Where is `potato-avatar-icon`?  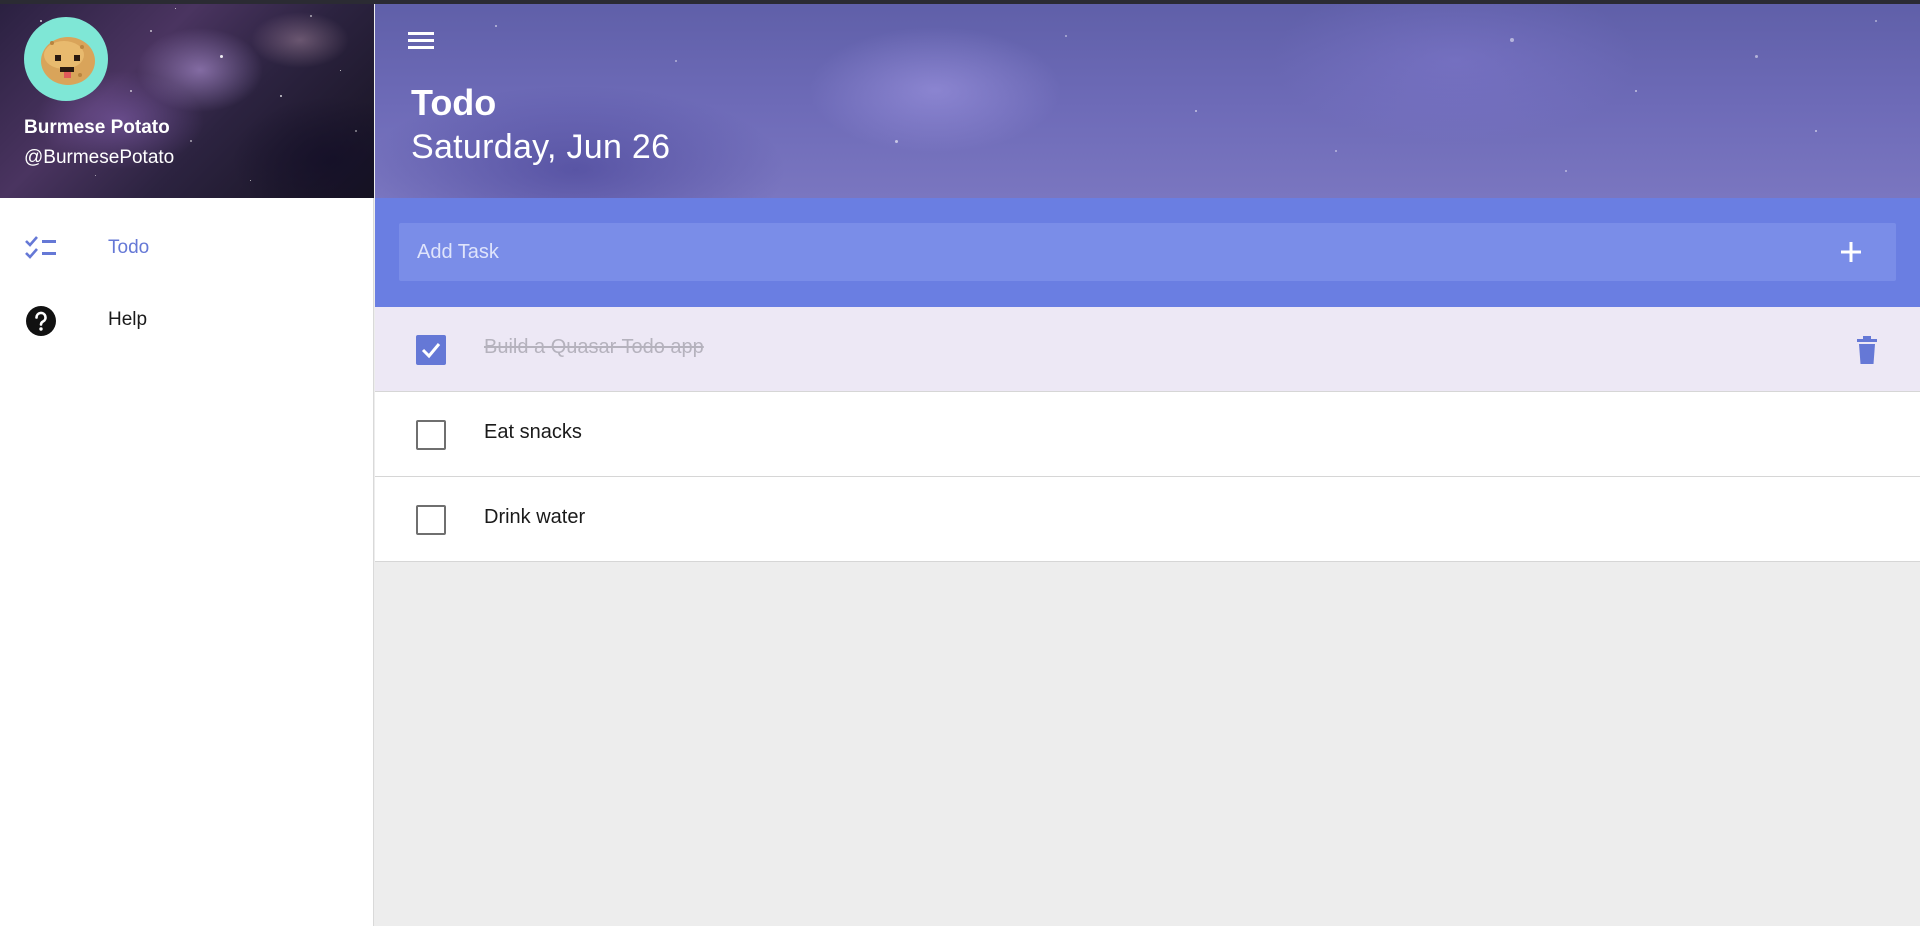
potato-avatar-icon is located at coordinates (68, 61).